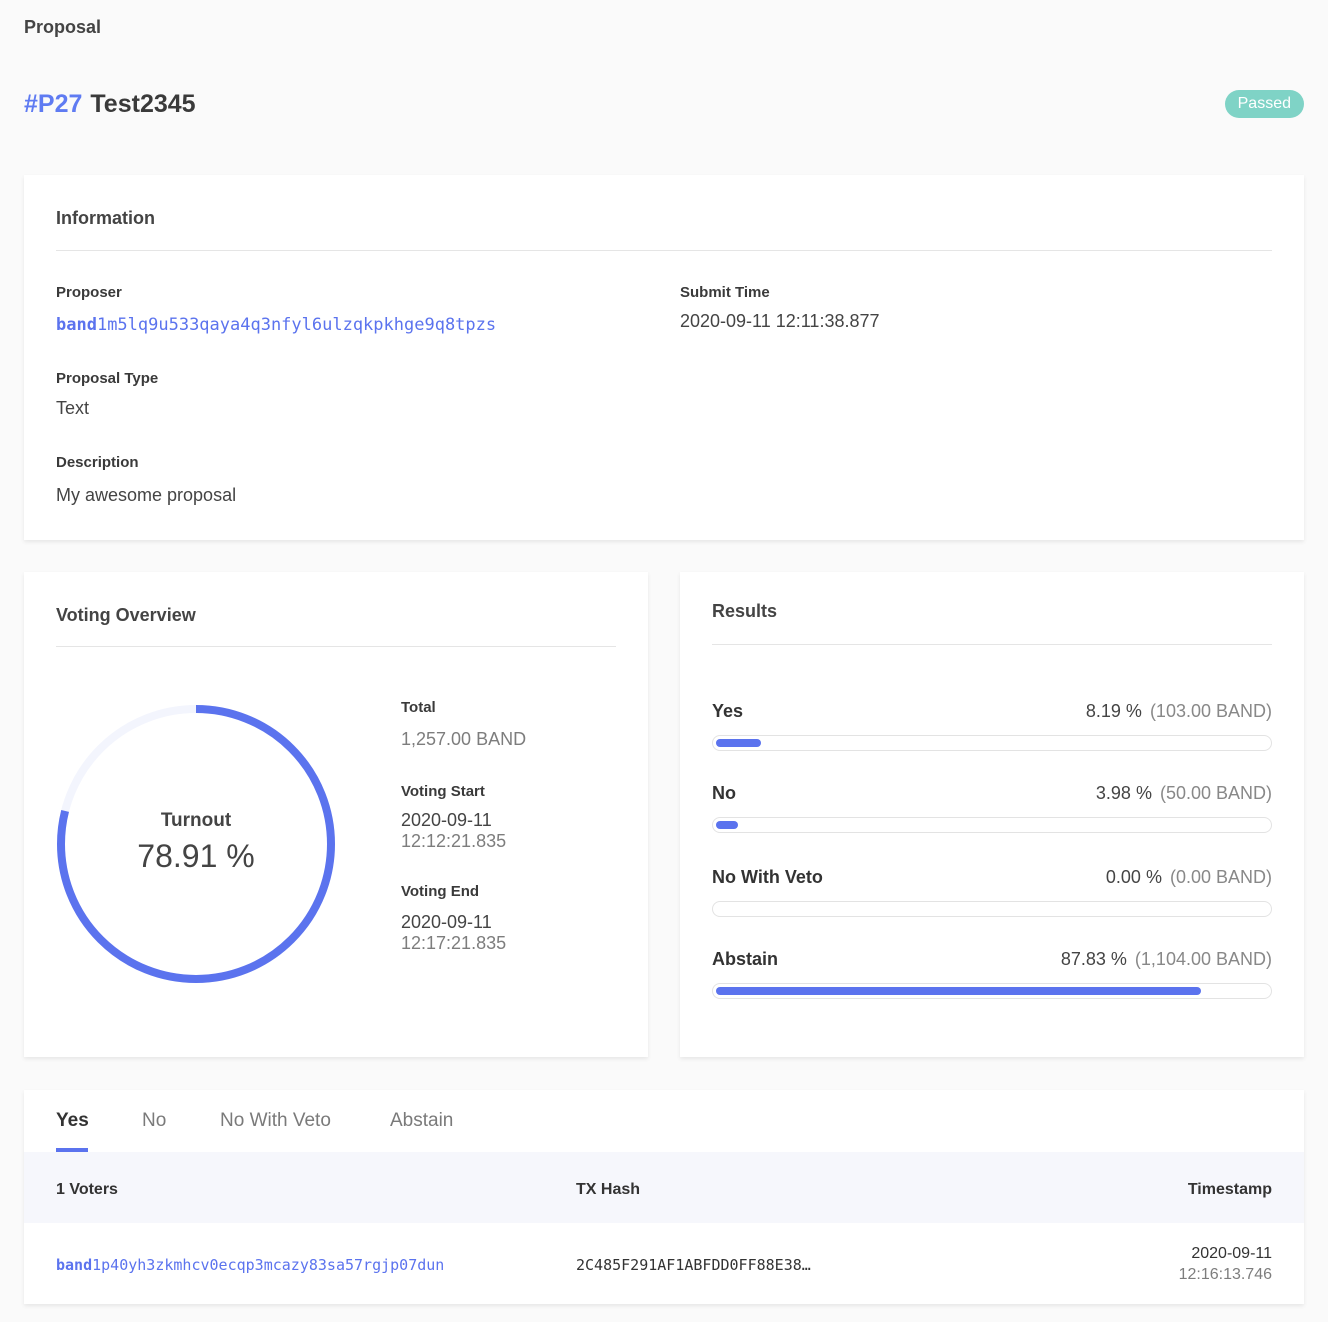 The height and width of the screenshot is (1322, 1328). I want to click on proposal-name: Test2345, so click(143, 104).